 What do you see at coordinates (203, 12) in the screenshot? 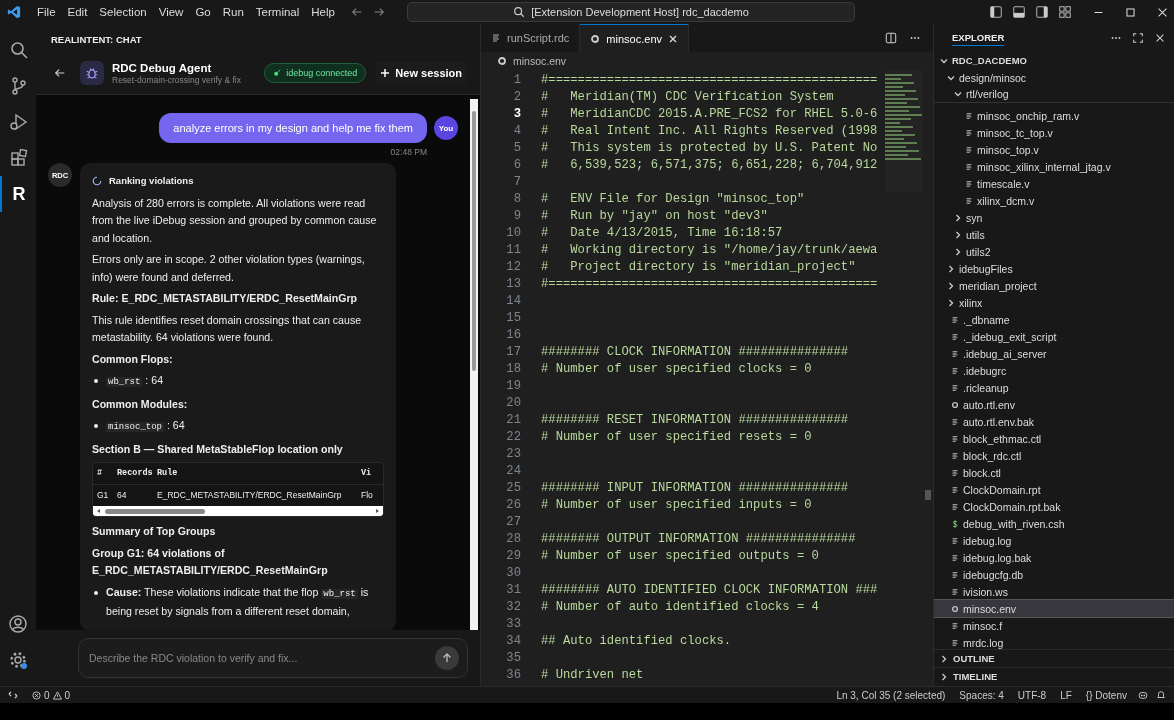
I see `menu-item: Go` at bounding box center [203, 12].